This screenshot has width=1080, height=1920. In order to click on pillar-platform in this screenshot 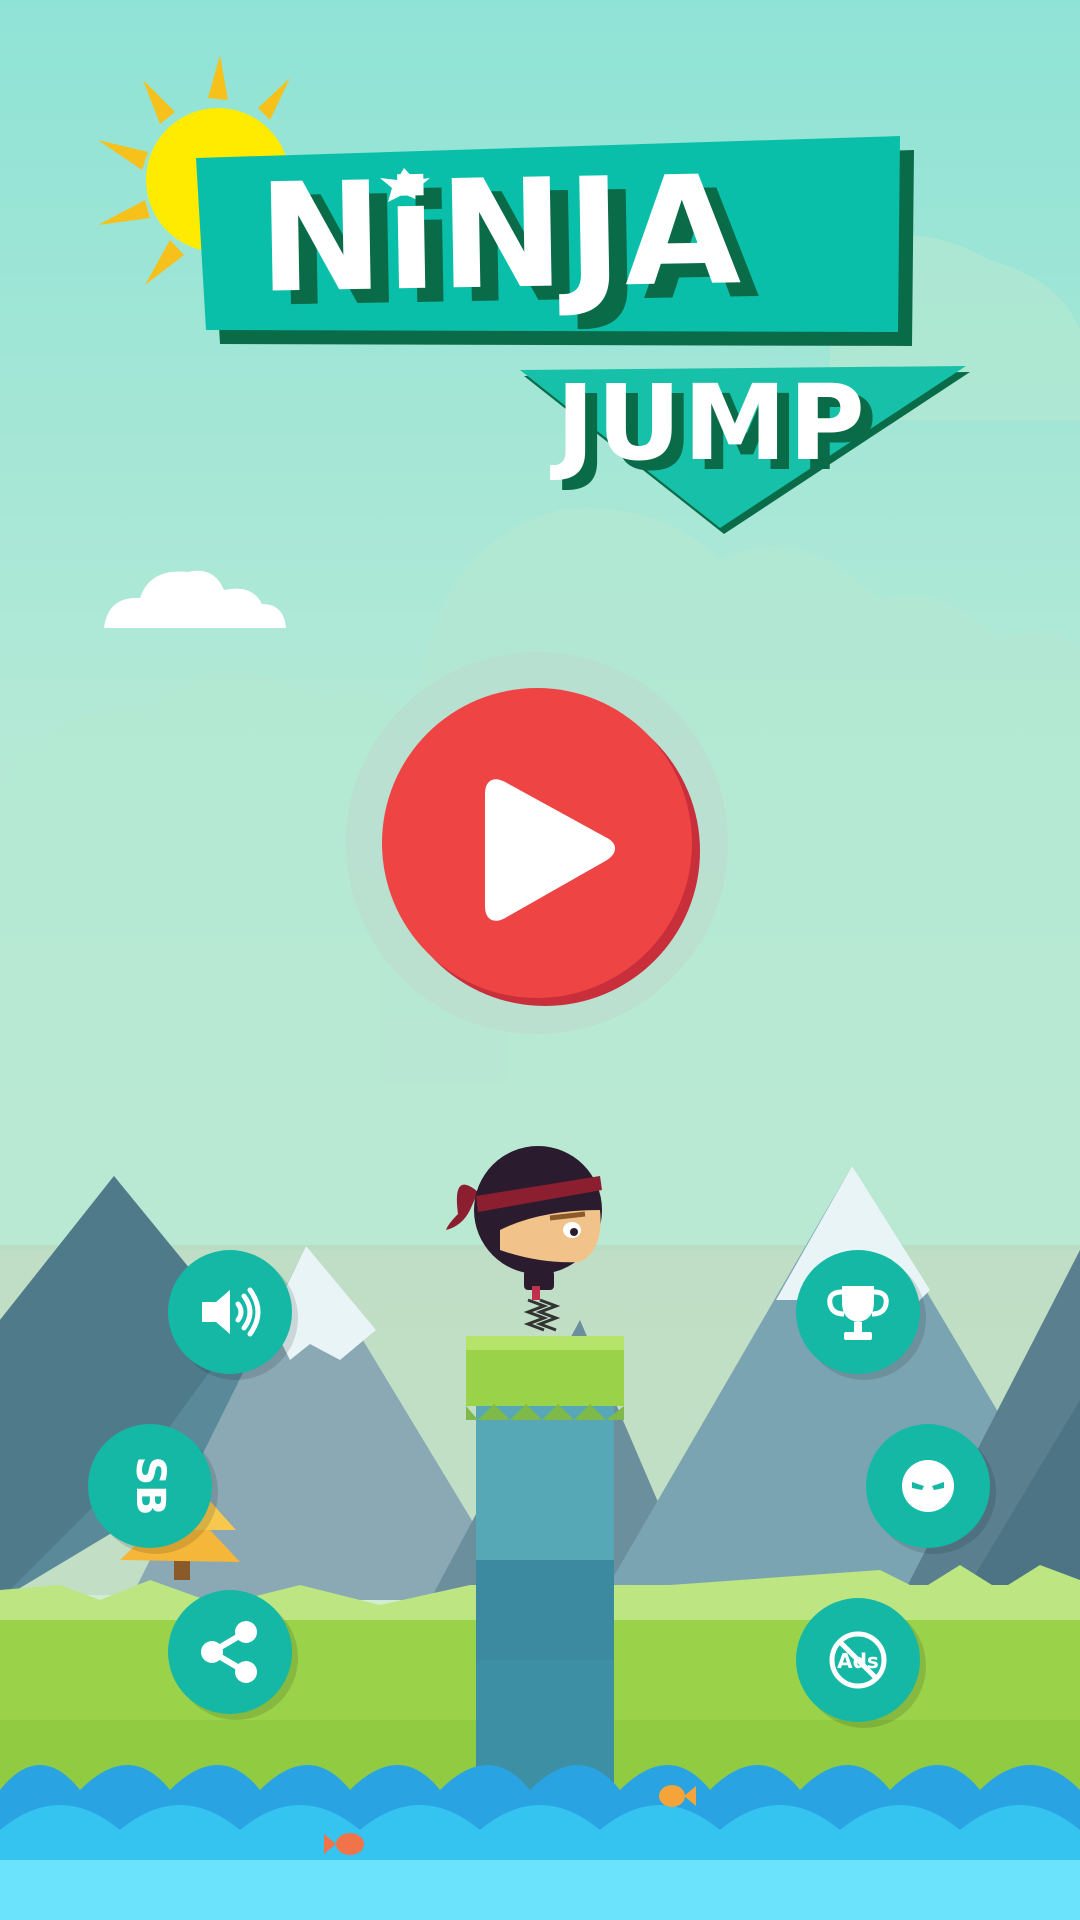, I will do `click(545, 1578)`.